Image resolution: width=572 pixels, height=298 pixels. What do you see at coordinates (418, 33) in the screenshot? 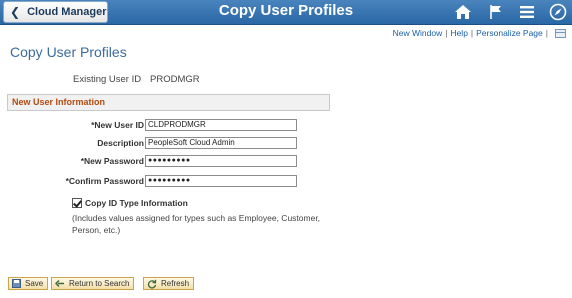
I see `new-window-link: New Window` at bounding box center [418, 33].